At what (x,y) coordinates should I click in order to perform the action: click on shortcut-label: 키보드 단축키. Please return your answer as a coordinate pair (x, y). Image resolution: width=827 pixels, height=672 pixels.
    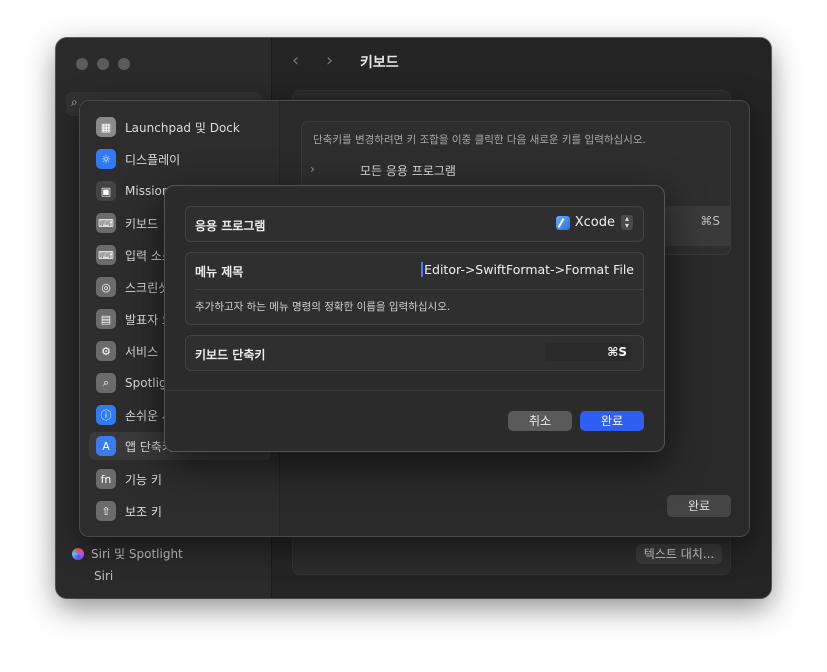
    Looking at the image, I should click on (230, 355).